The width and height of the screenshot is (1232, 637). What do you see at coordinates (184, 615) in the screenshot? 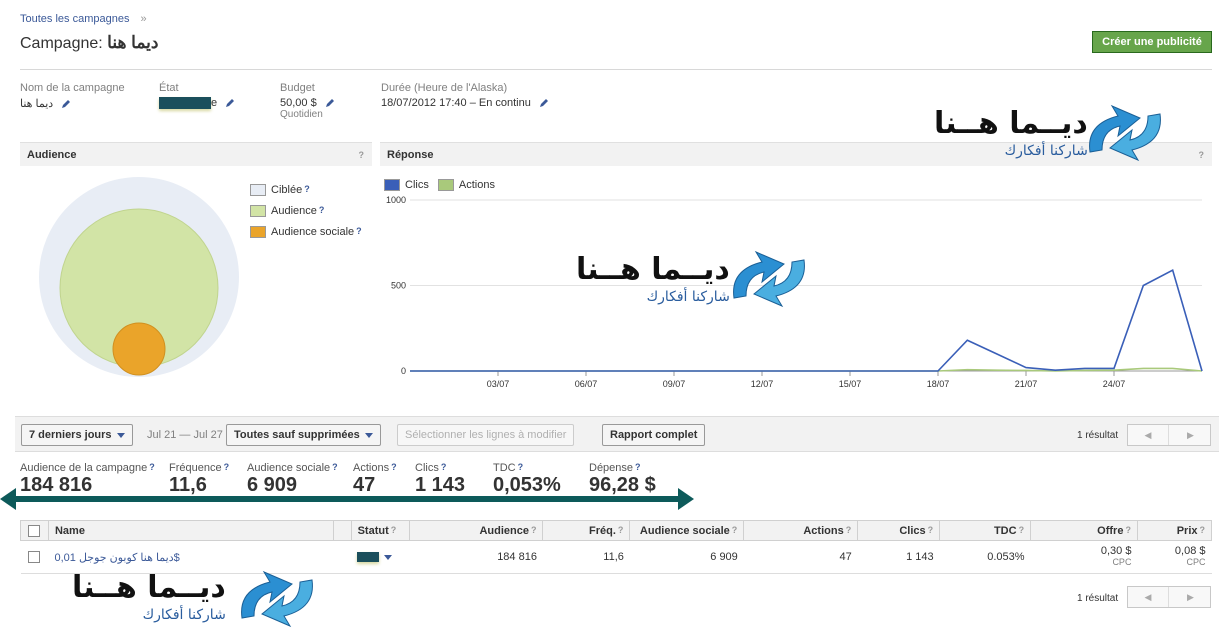
I see `watermark-subtitle: شاركنا أفكارك` at bounding box center [184, 615].